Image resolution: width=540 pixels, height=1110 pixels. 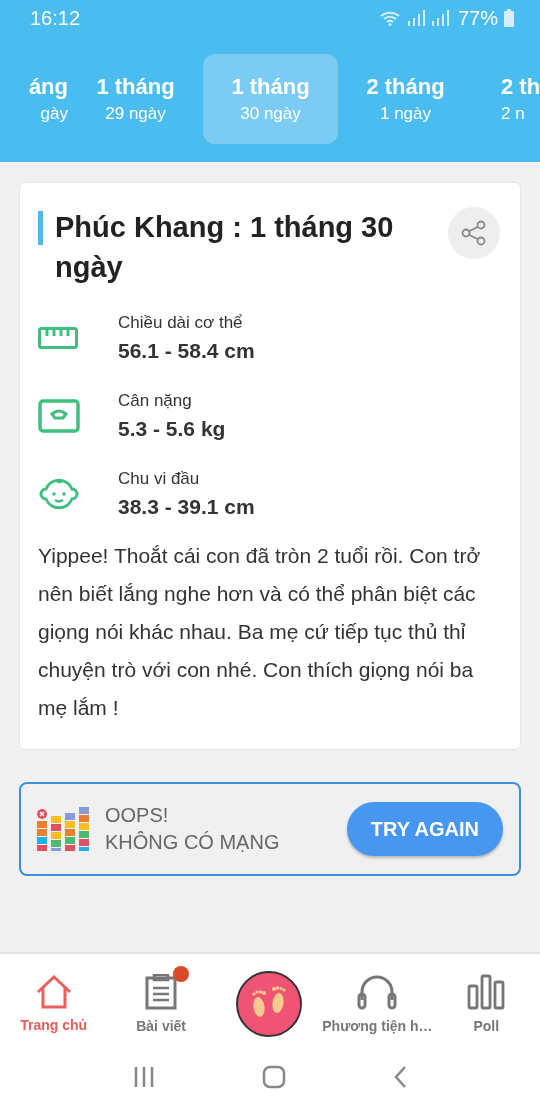 I want to click on measurement-label: Chu vi đầu, so click(x=159, y=479).